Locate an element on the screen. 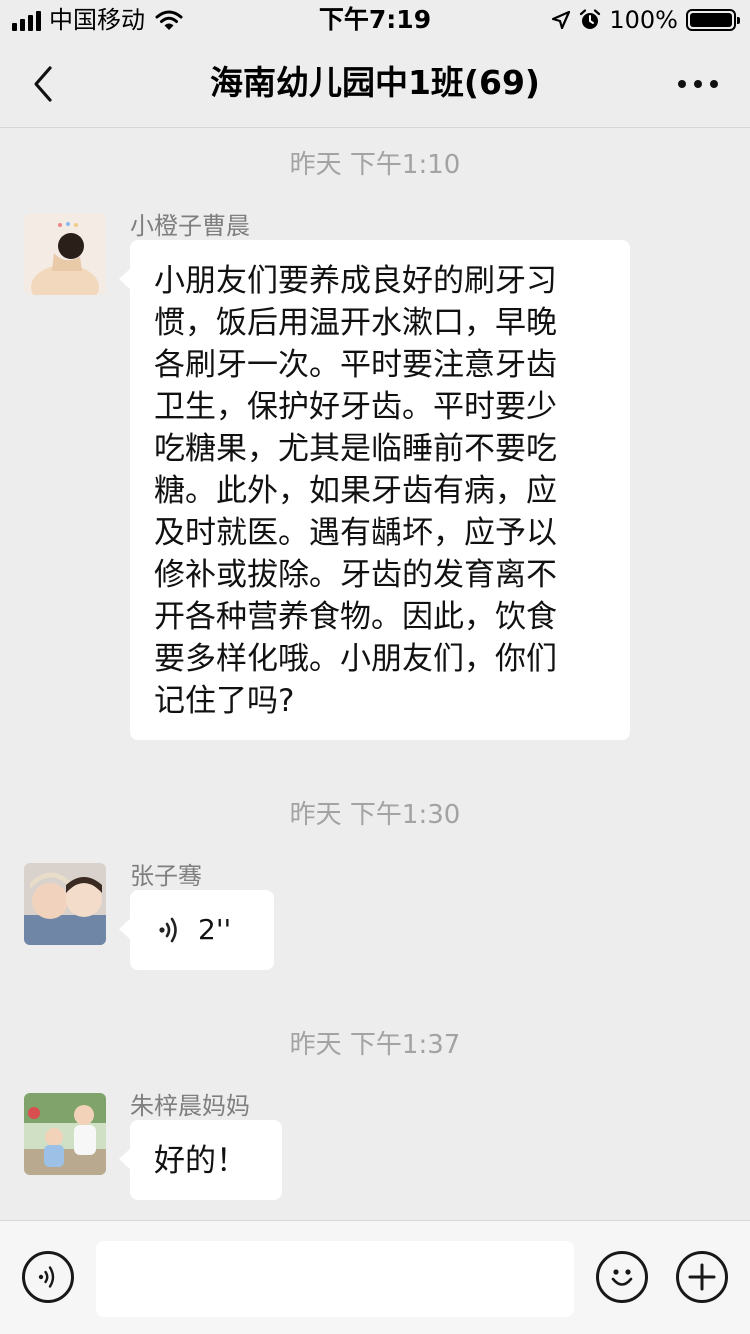 Image resolution: width=750 pixels, height=1334 pixels. message-bubble: 好的！ is located at coordinates (200, 1160).